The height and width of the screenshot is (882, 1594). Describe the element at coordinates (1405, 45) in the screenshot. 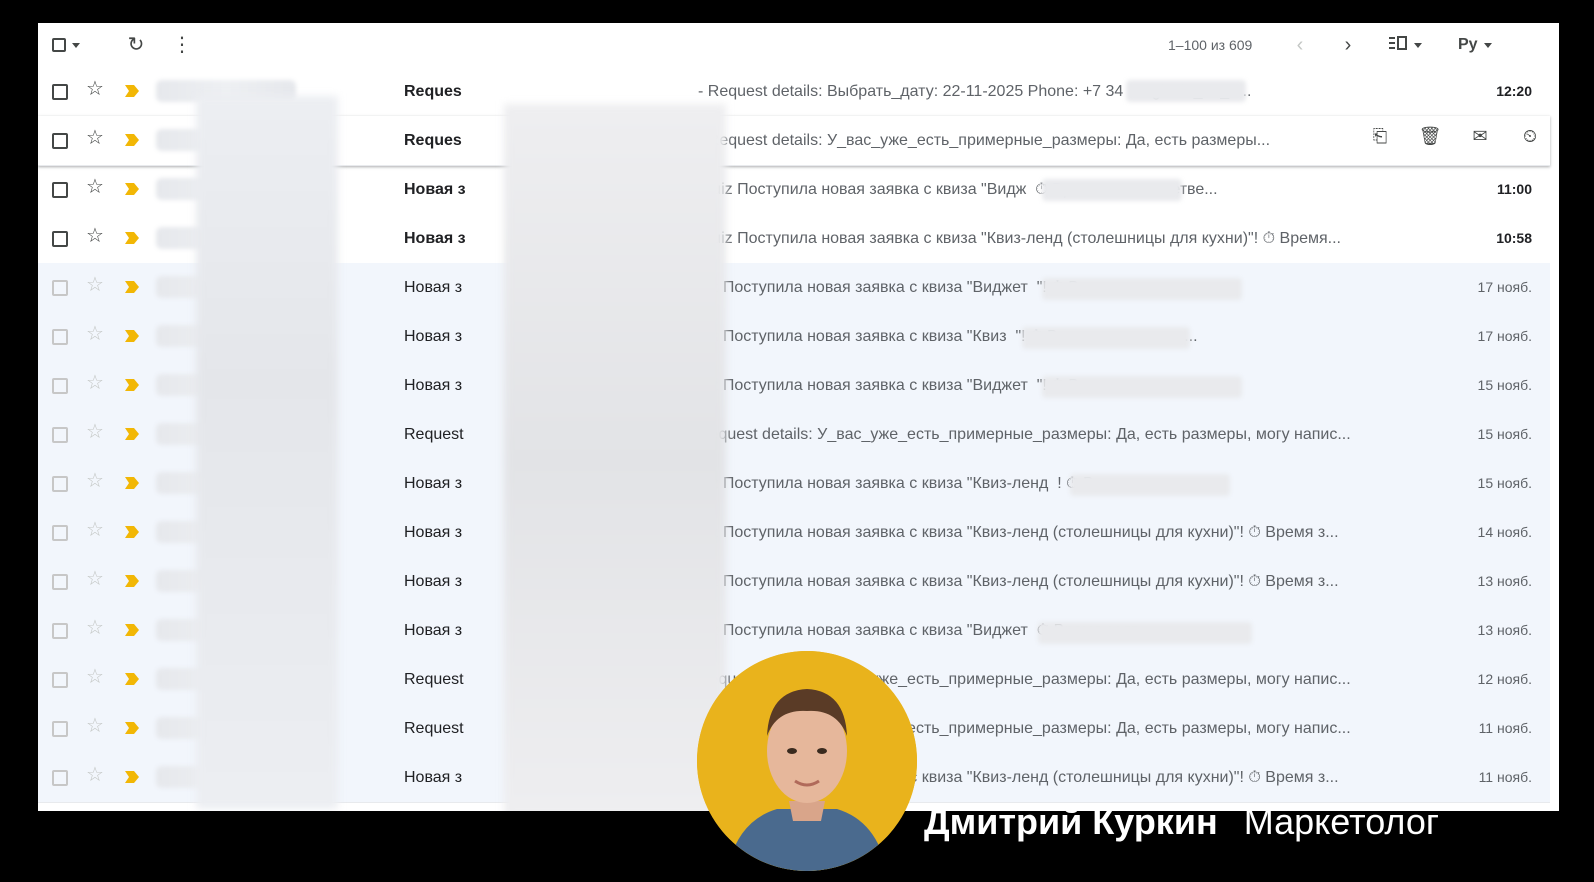

I see `density-button` at that location.